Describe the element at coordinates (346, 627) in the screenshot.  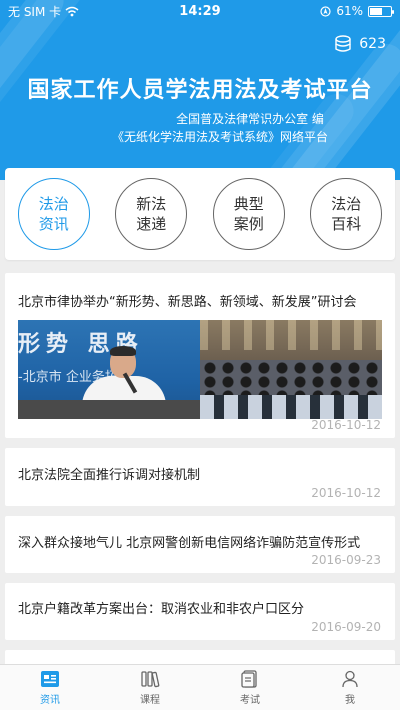
I see `news-date: 2016-09-20` at that location.